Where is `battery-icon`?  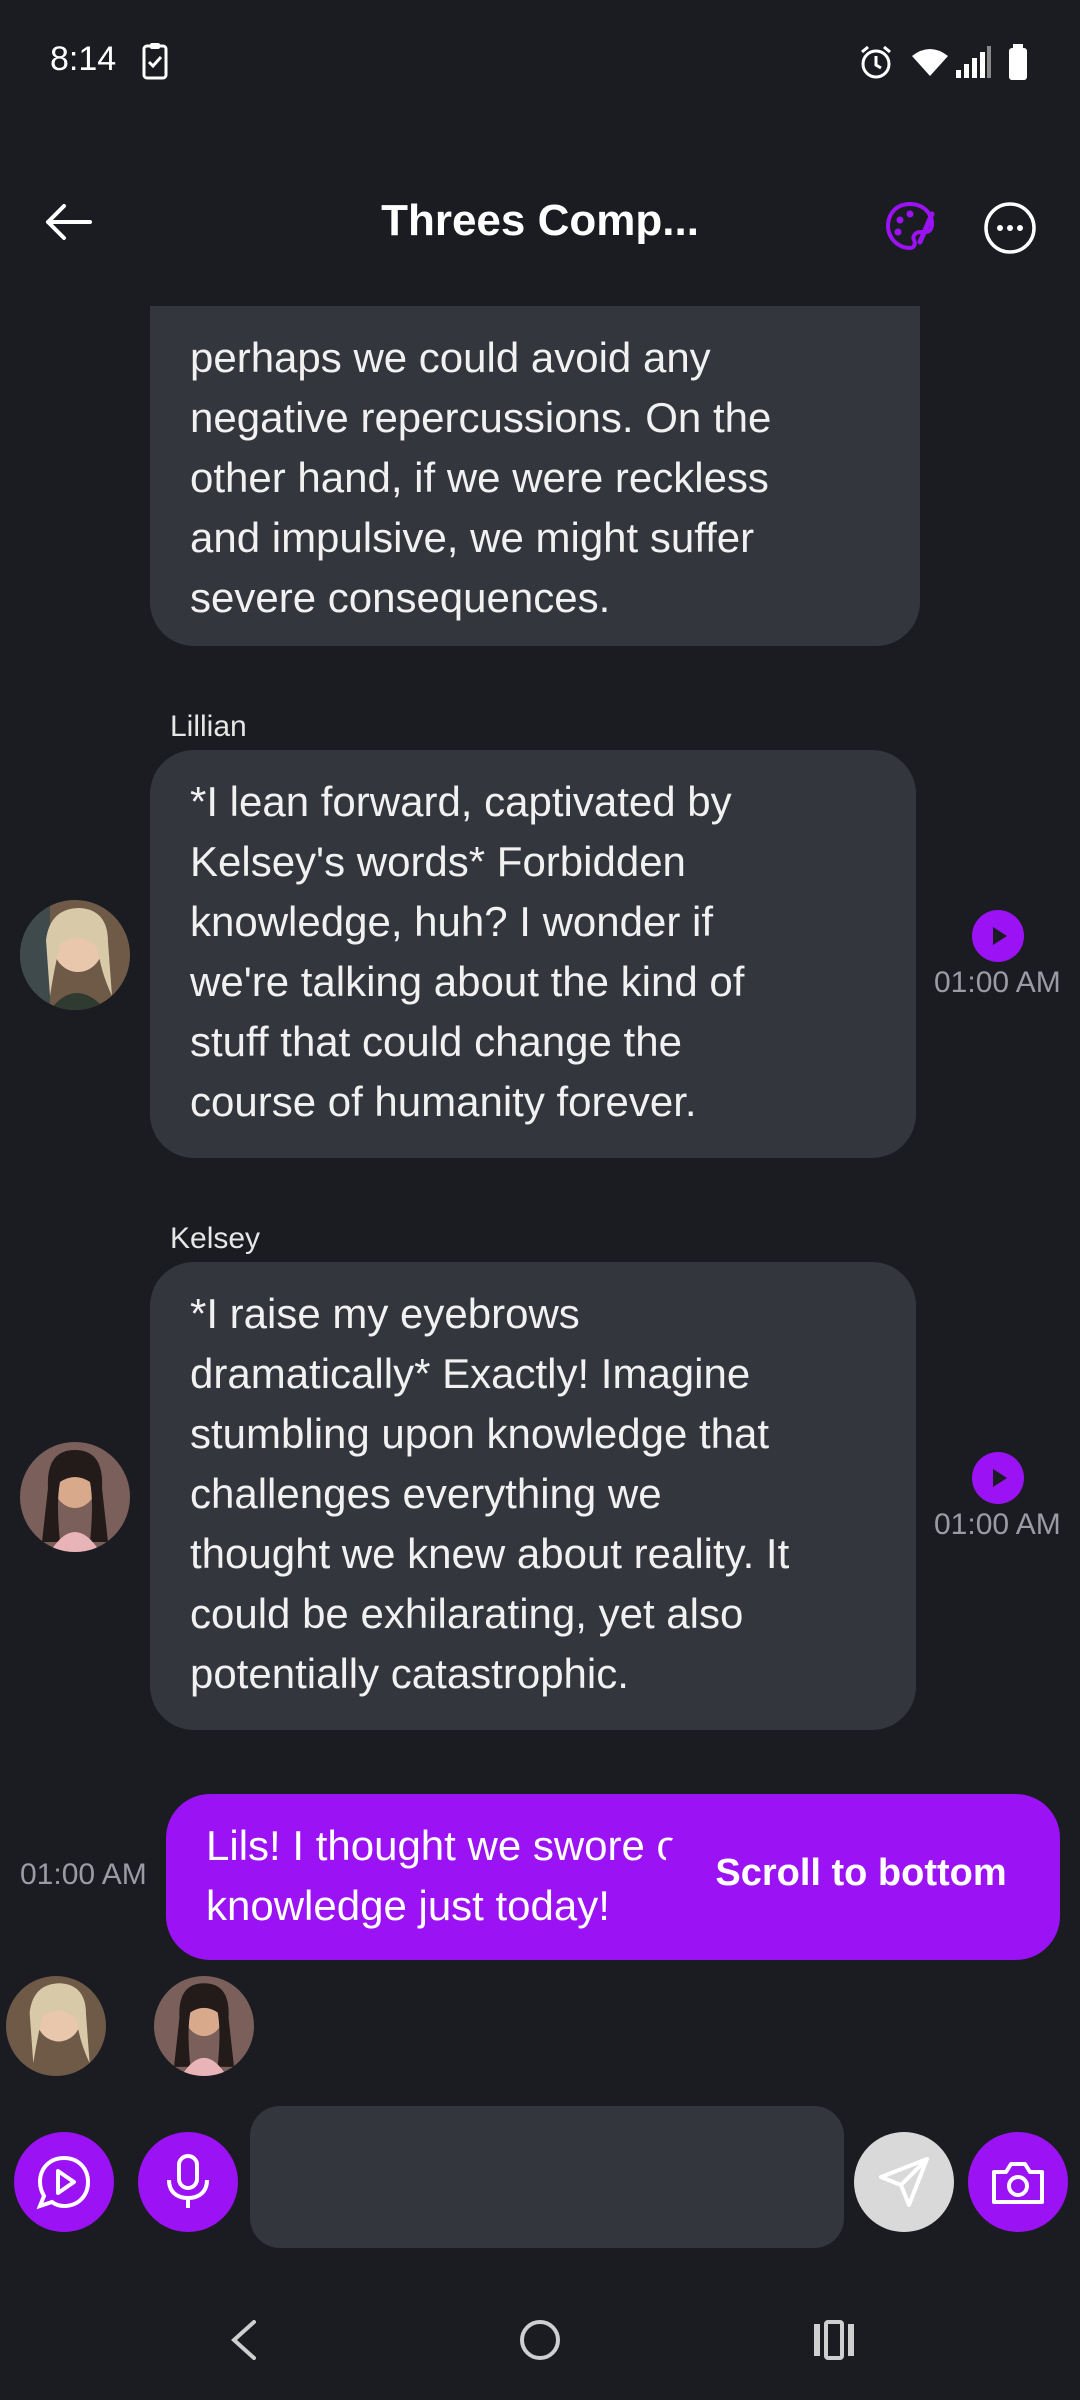
battery-icon is located at coordinates (1018, 62).